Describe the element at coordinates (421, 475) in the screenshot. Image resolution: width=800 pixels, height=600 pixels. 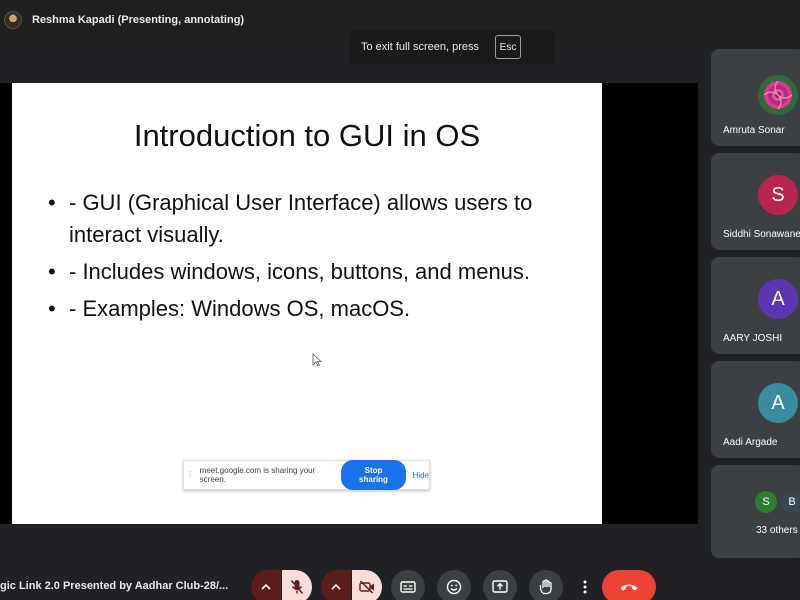
I see `hide-banner-link: Hide` at that location.